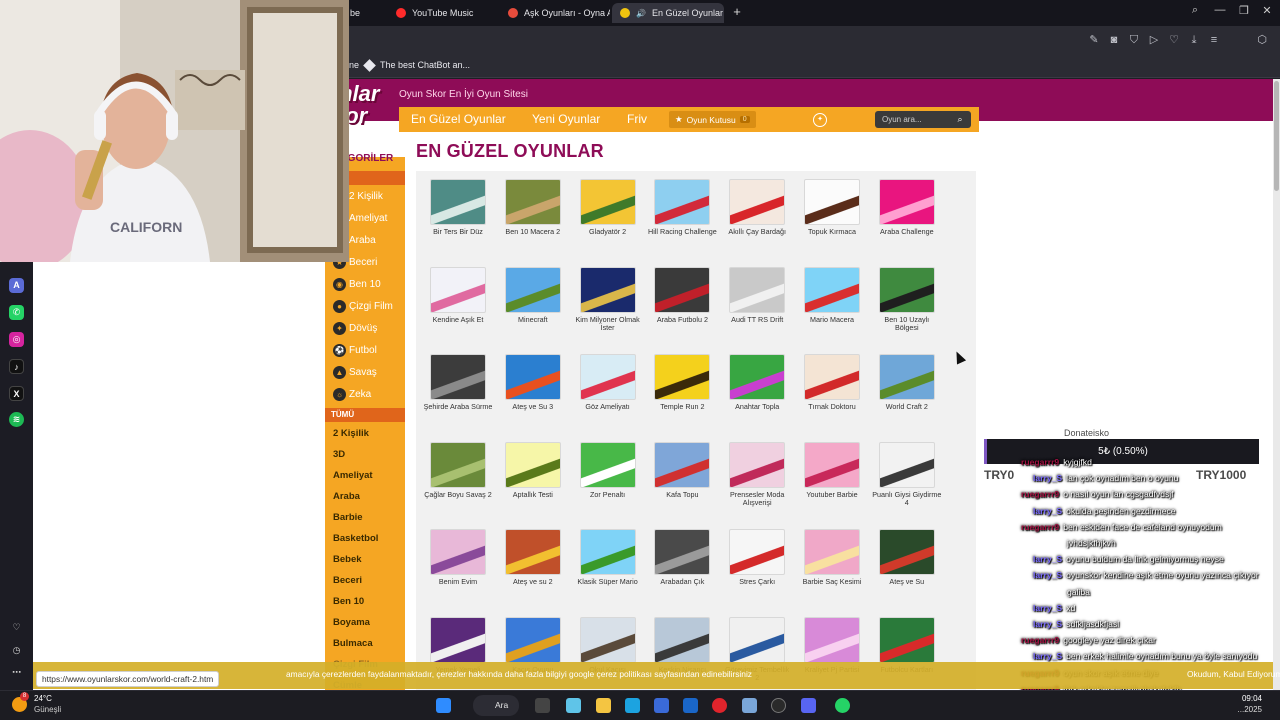 This screenshot has width=1280, height=720. I want to click on game-card: Ateş ve Su, so click(907, 571).